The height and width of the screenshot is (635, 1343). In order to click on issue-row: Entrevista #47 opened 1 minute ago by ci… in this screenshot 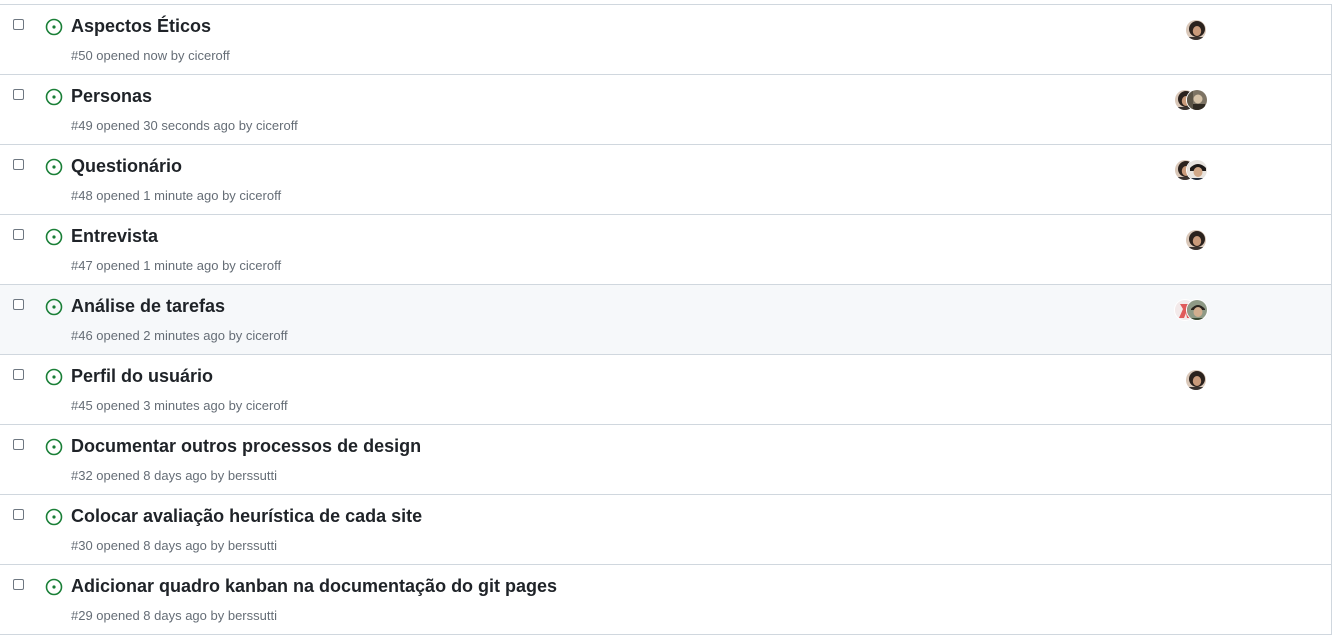, I will do `click(665, 250)`.